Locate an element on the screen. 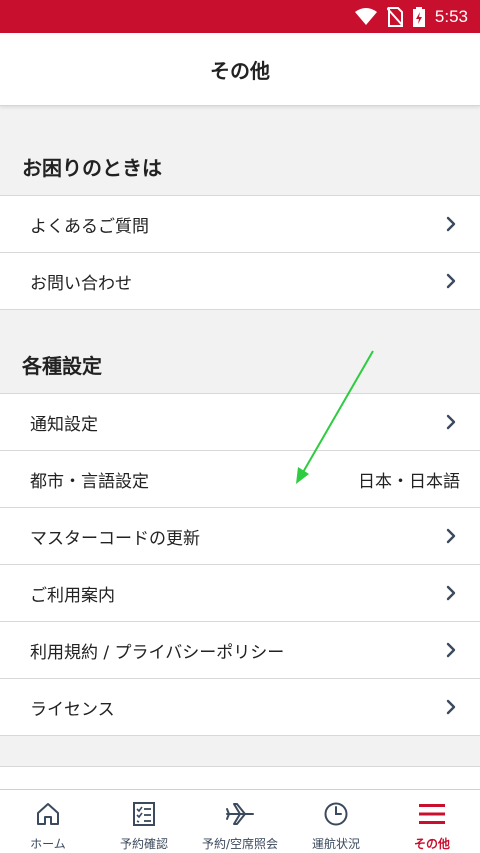 The image size is (480, 853). license-row: ライセンス is located at coordinates (240, 707).